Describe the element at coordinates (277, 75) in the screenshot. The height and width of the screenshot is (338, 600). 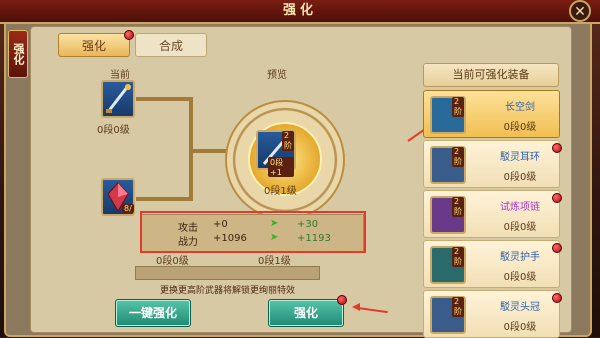
I see `preview-label: 预览` at that location.